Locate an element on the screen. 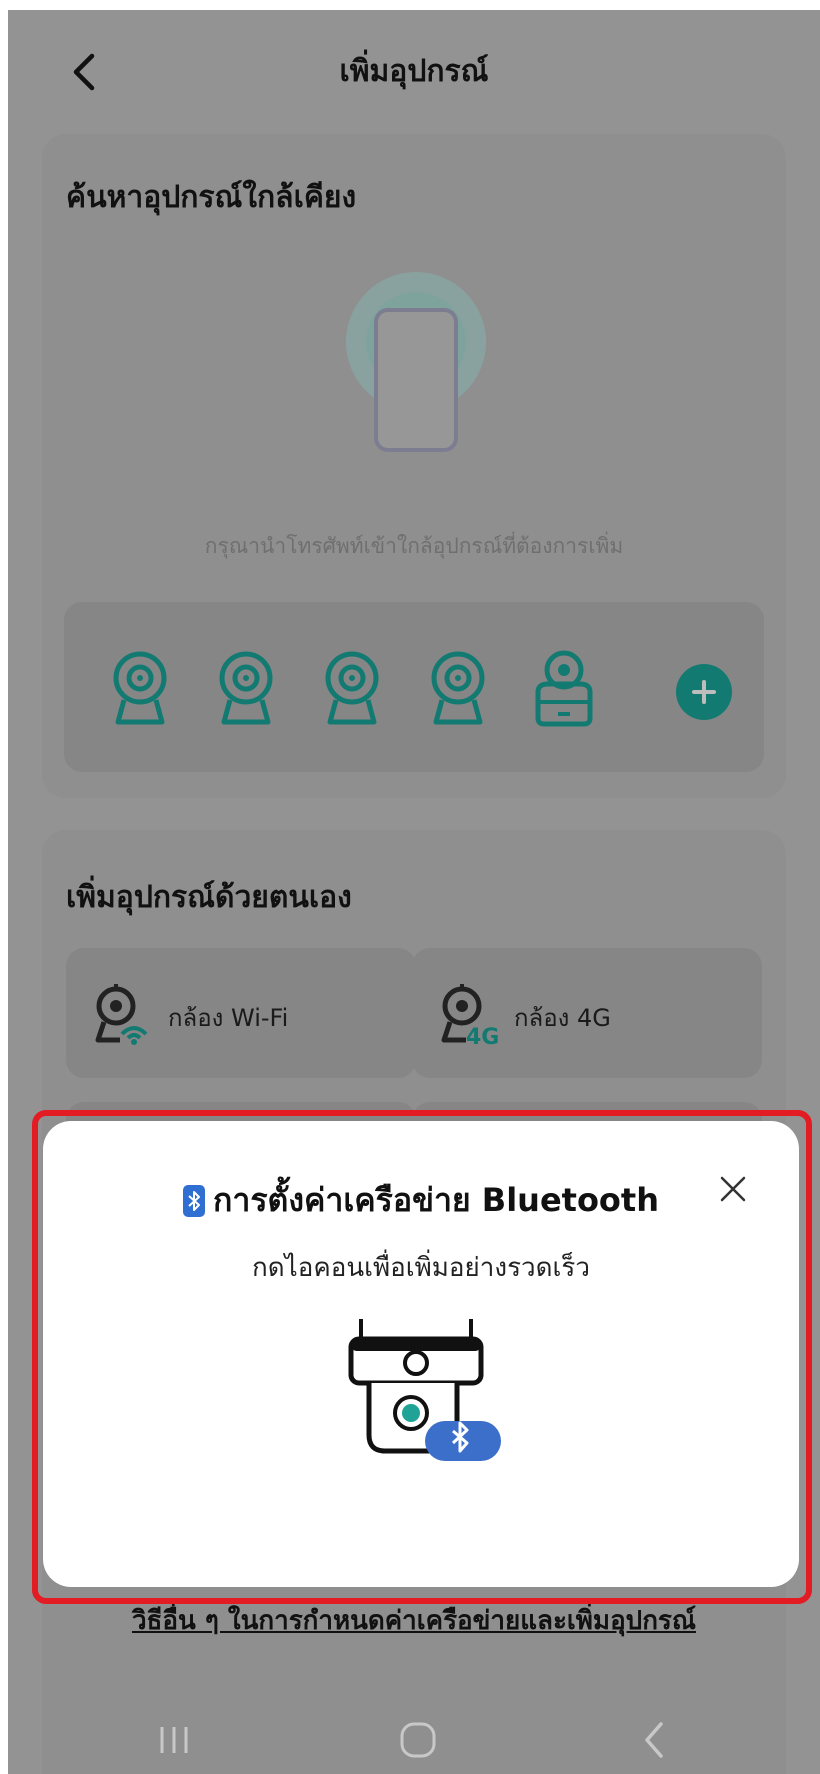  4g-camera-icon: 4G is located at coordinates (470, 1015).